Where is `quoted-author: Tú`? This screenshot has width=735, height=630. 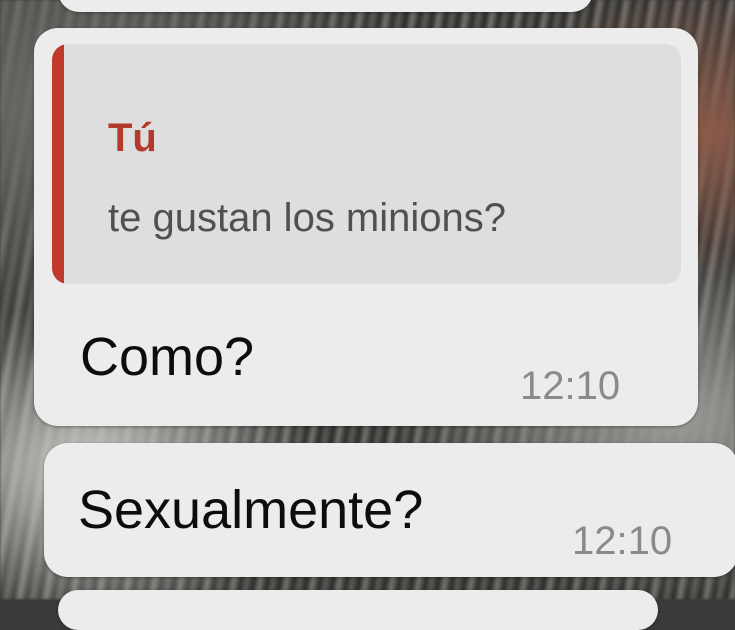
quoted-author: Tú is located at coordinates (132, 138).